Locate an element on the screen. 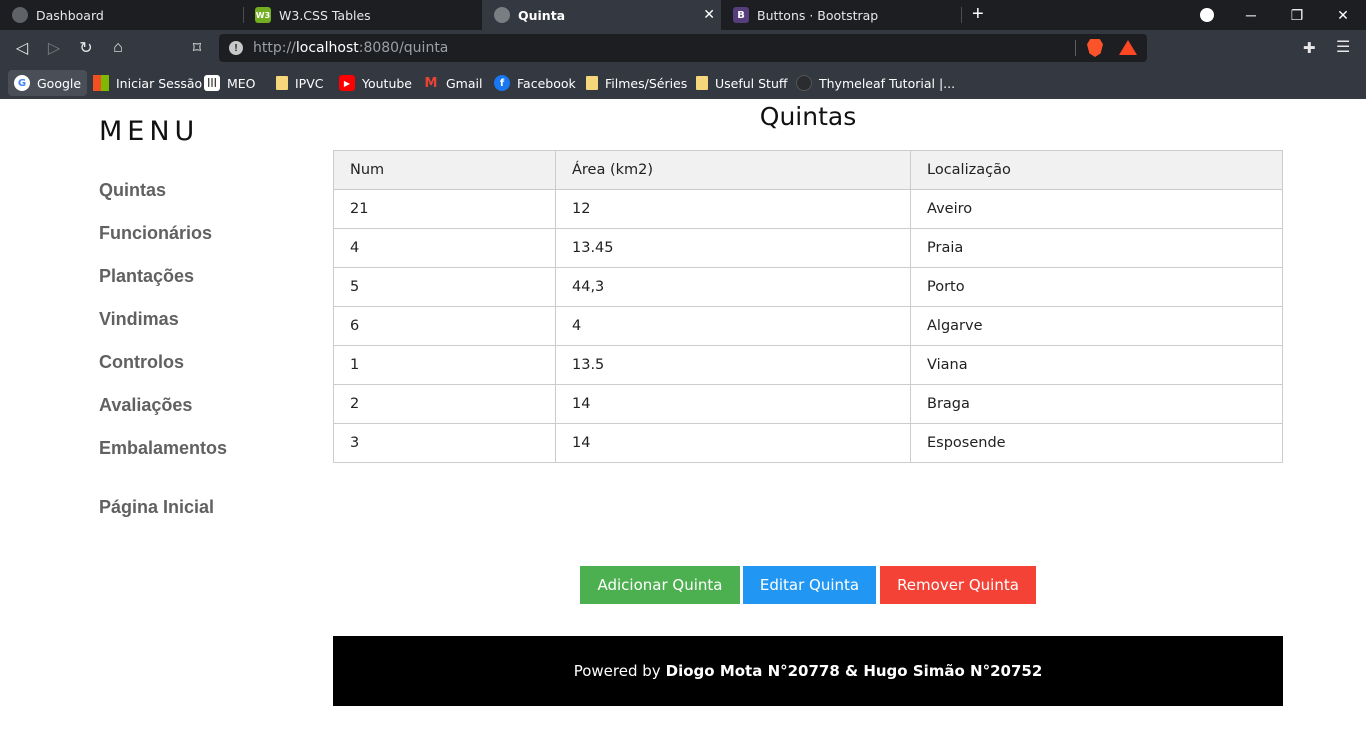  close-window-icon: ✕ is located at coordinates (1343, 15).